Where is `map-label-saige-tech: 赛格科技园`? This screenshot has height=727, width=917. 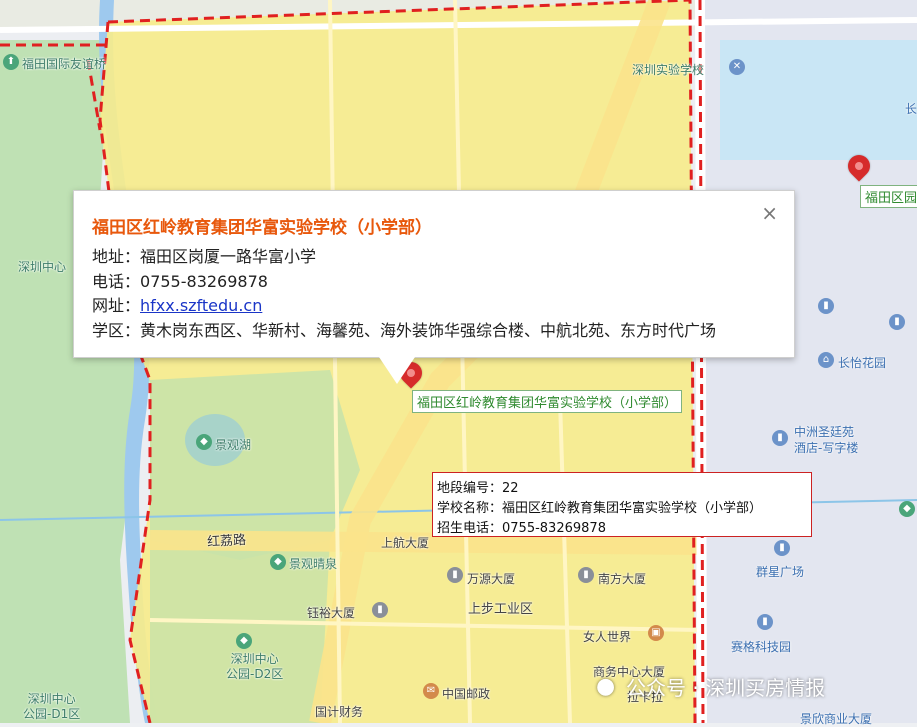 map-label-saige-tech: 赛格科技园 is located at coordinates (761, 647).